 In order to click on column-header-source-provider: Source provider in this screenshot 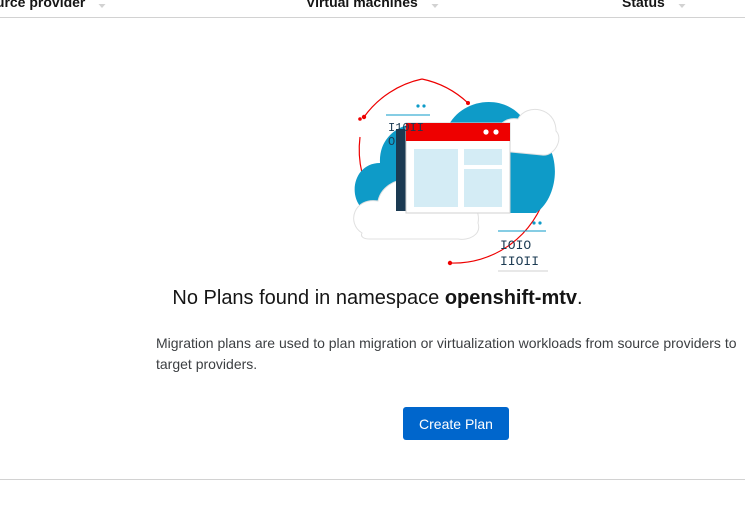, I will do `click(53, 8)`.